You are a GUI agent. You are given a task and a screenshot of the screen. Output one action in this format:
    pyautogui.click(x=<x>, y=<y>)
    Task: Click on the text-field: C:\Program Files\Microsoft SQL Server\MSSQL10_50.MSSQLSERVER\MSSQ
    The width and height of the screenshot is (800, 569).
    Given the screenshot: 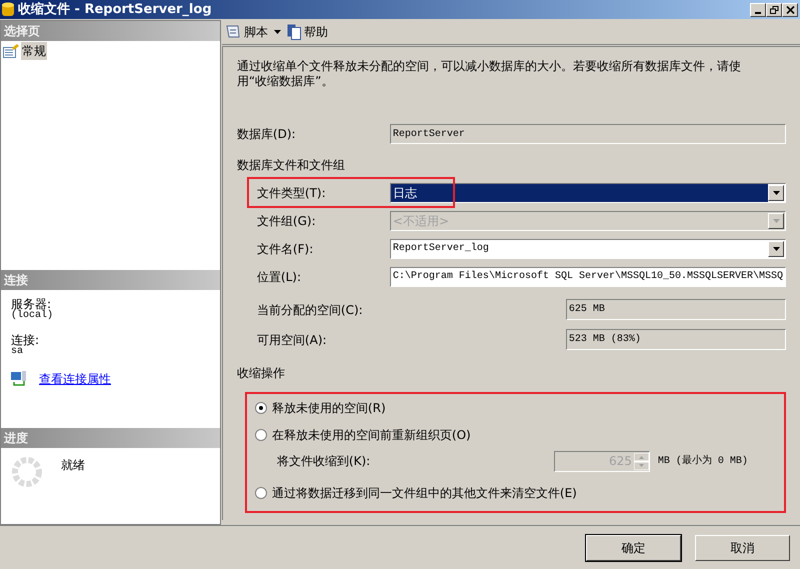 What is the action you would take?
    pyautogui.click(x=588, y=276)
    